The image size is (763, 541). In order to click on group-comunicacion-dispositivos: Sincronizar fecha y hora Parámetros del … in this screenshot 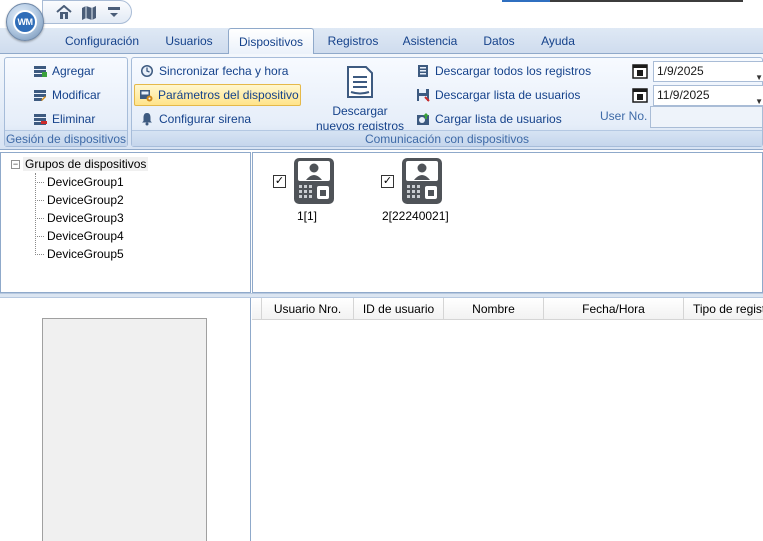, I will do `click(447, 102)`.